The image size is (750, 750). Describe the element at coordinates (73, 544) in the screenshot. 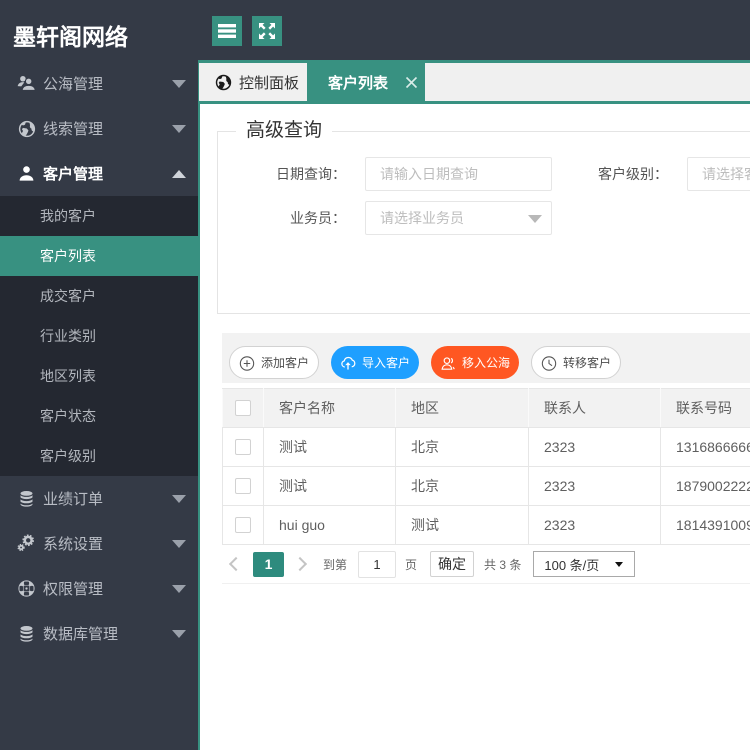

I see `sidebar-item-label: 系统设置` at that location.